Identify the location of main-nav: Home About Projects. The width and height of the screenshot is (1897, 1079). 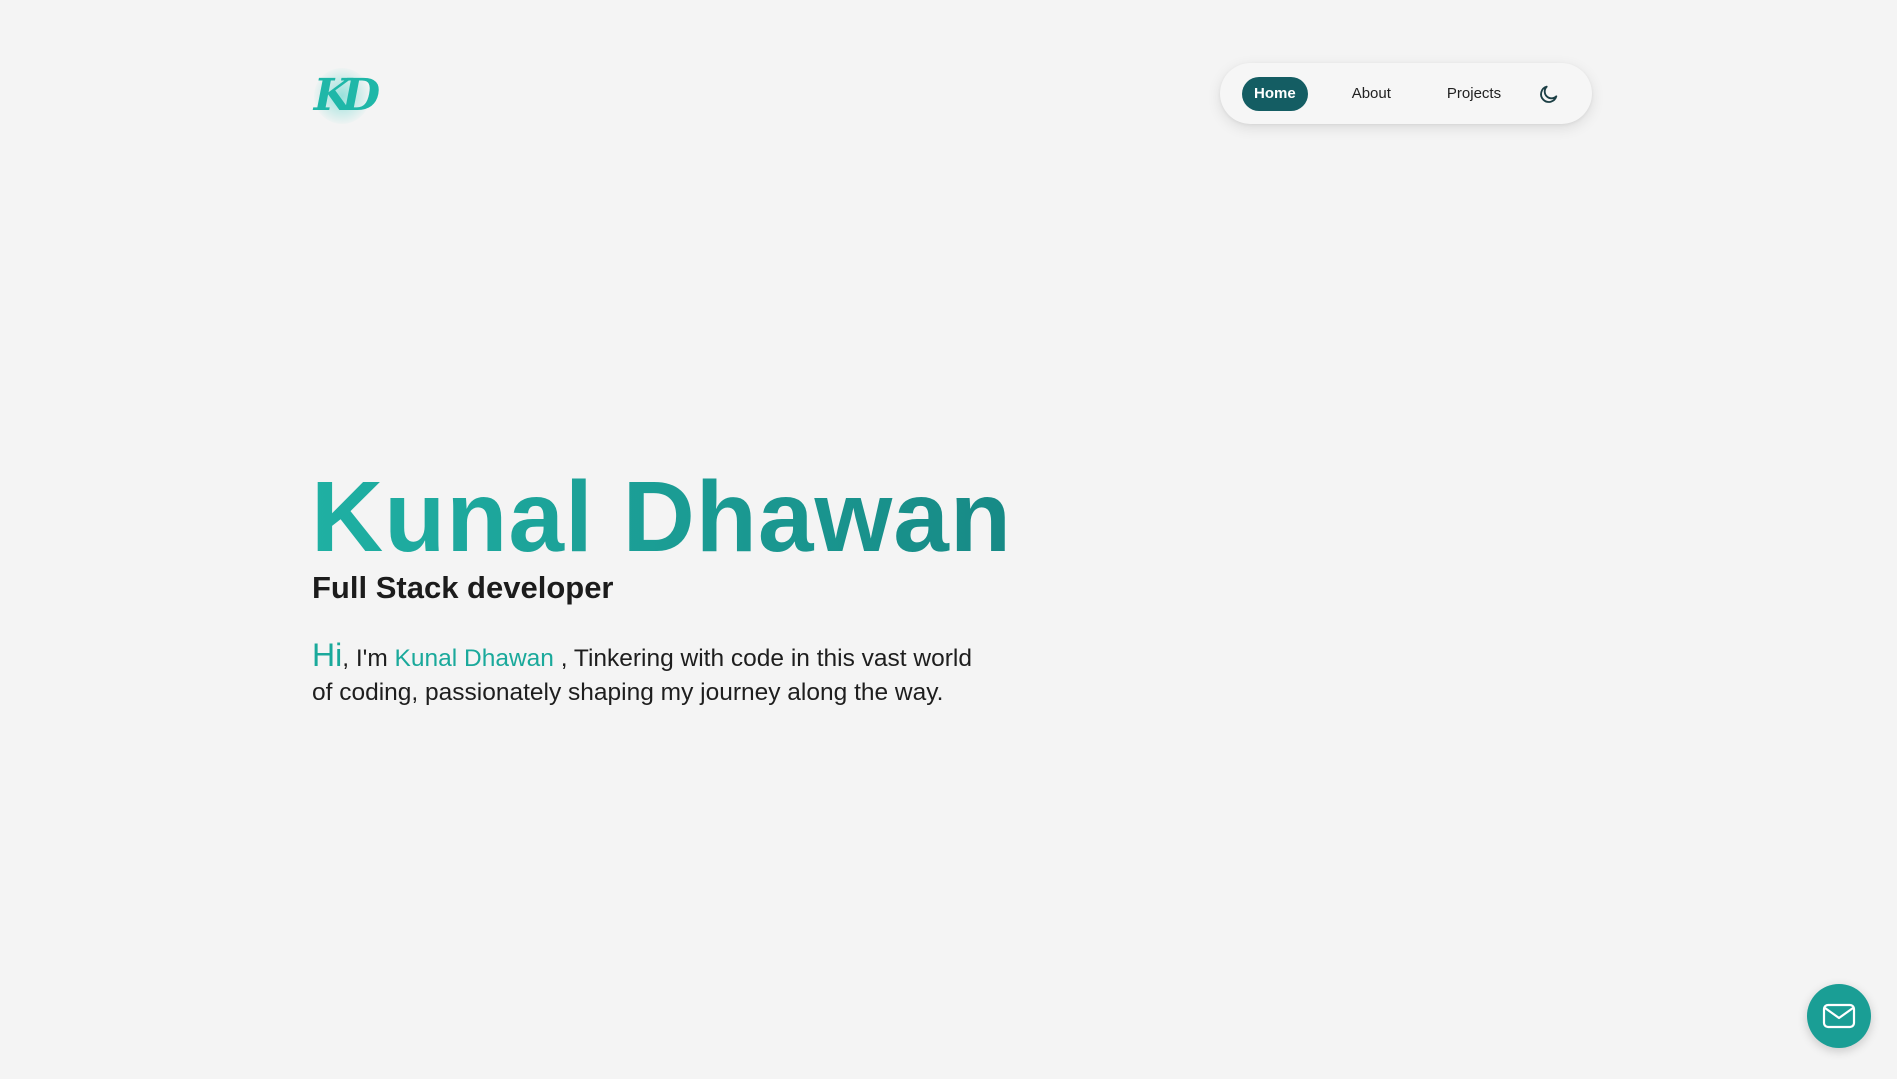
(1406, 93).